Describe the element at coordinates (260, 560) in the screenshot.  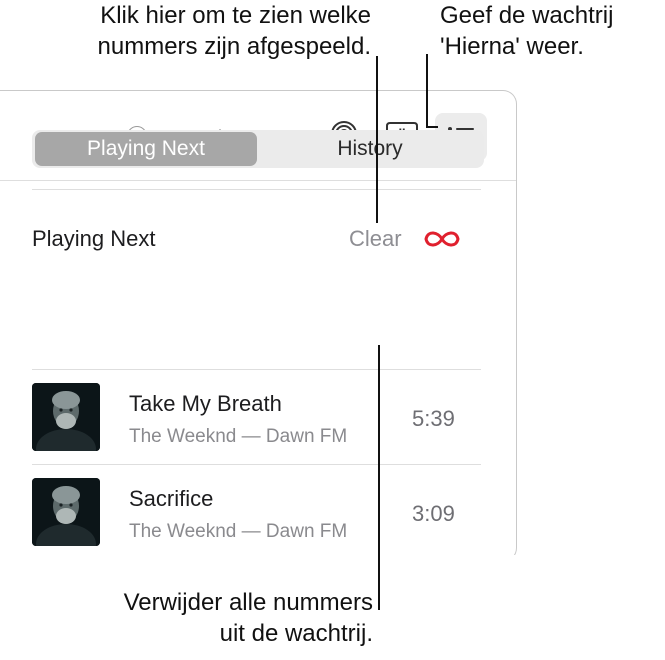
I see `panel-bottom-mask` at that location.